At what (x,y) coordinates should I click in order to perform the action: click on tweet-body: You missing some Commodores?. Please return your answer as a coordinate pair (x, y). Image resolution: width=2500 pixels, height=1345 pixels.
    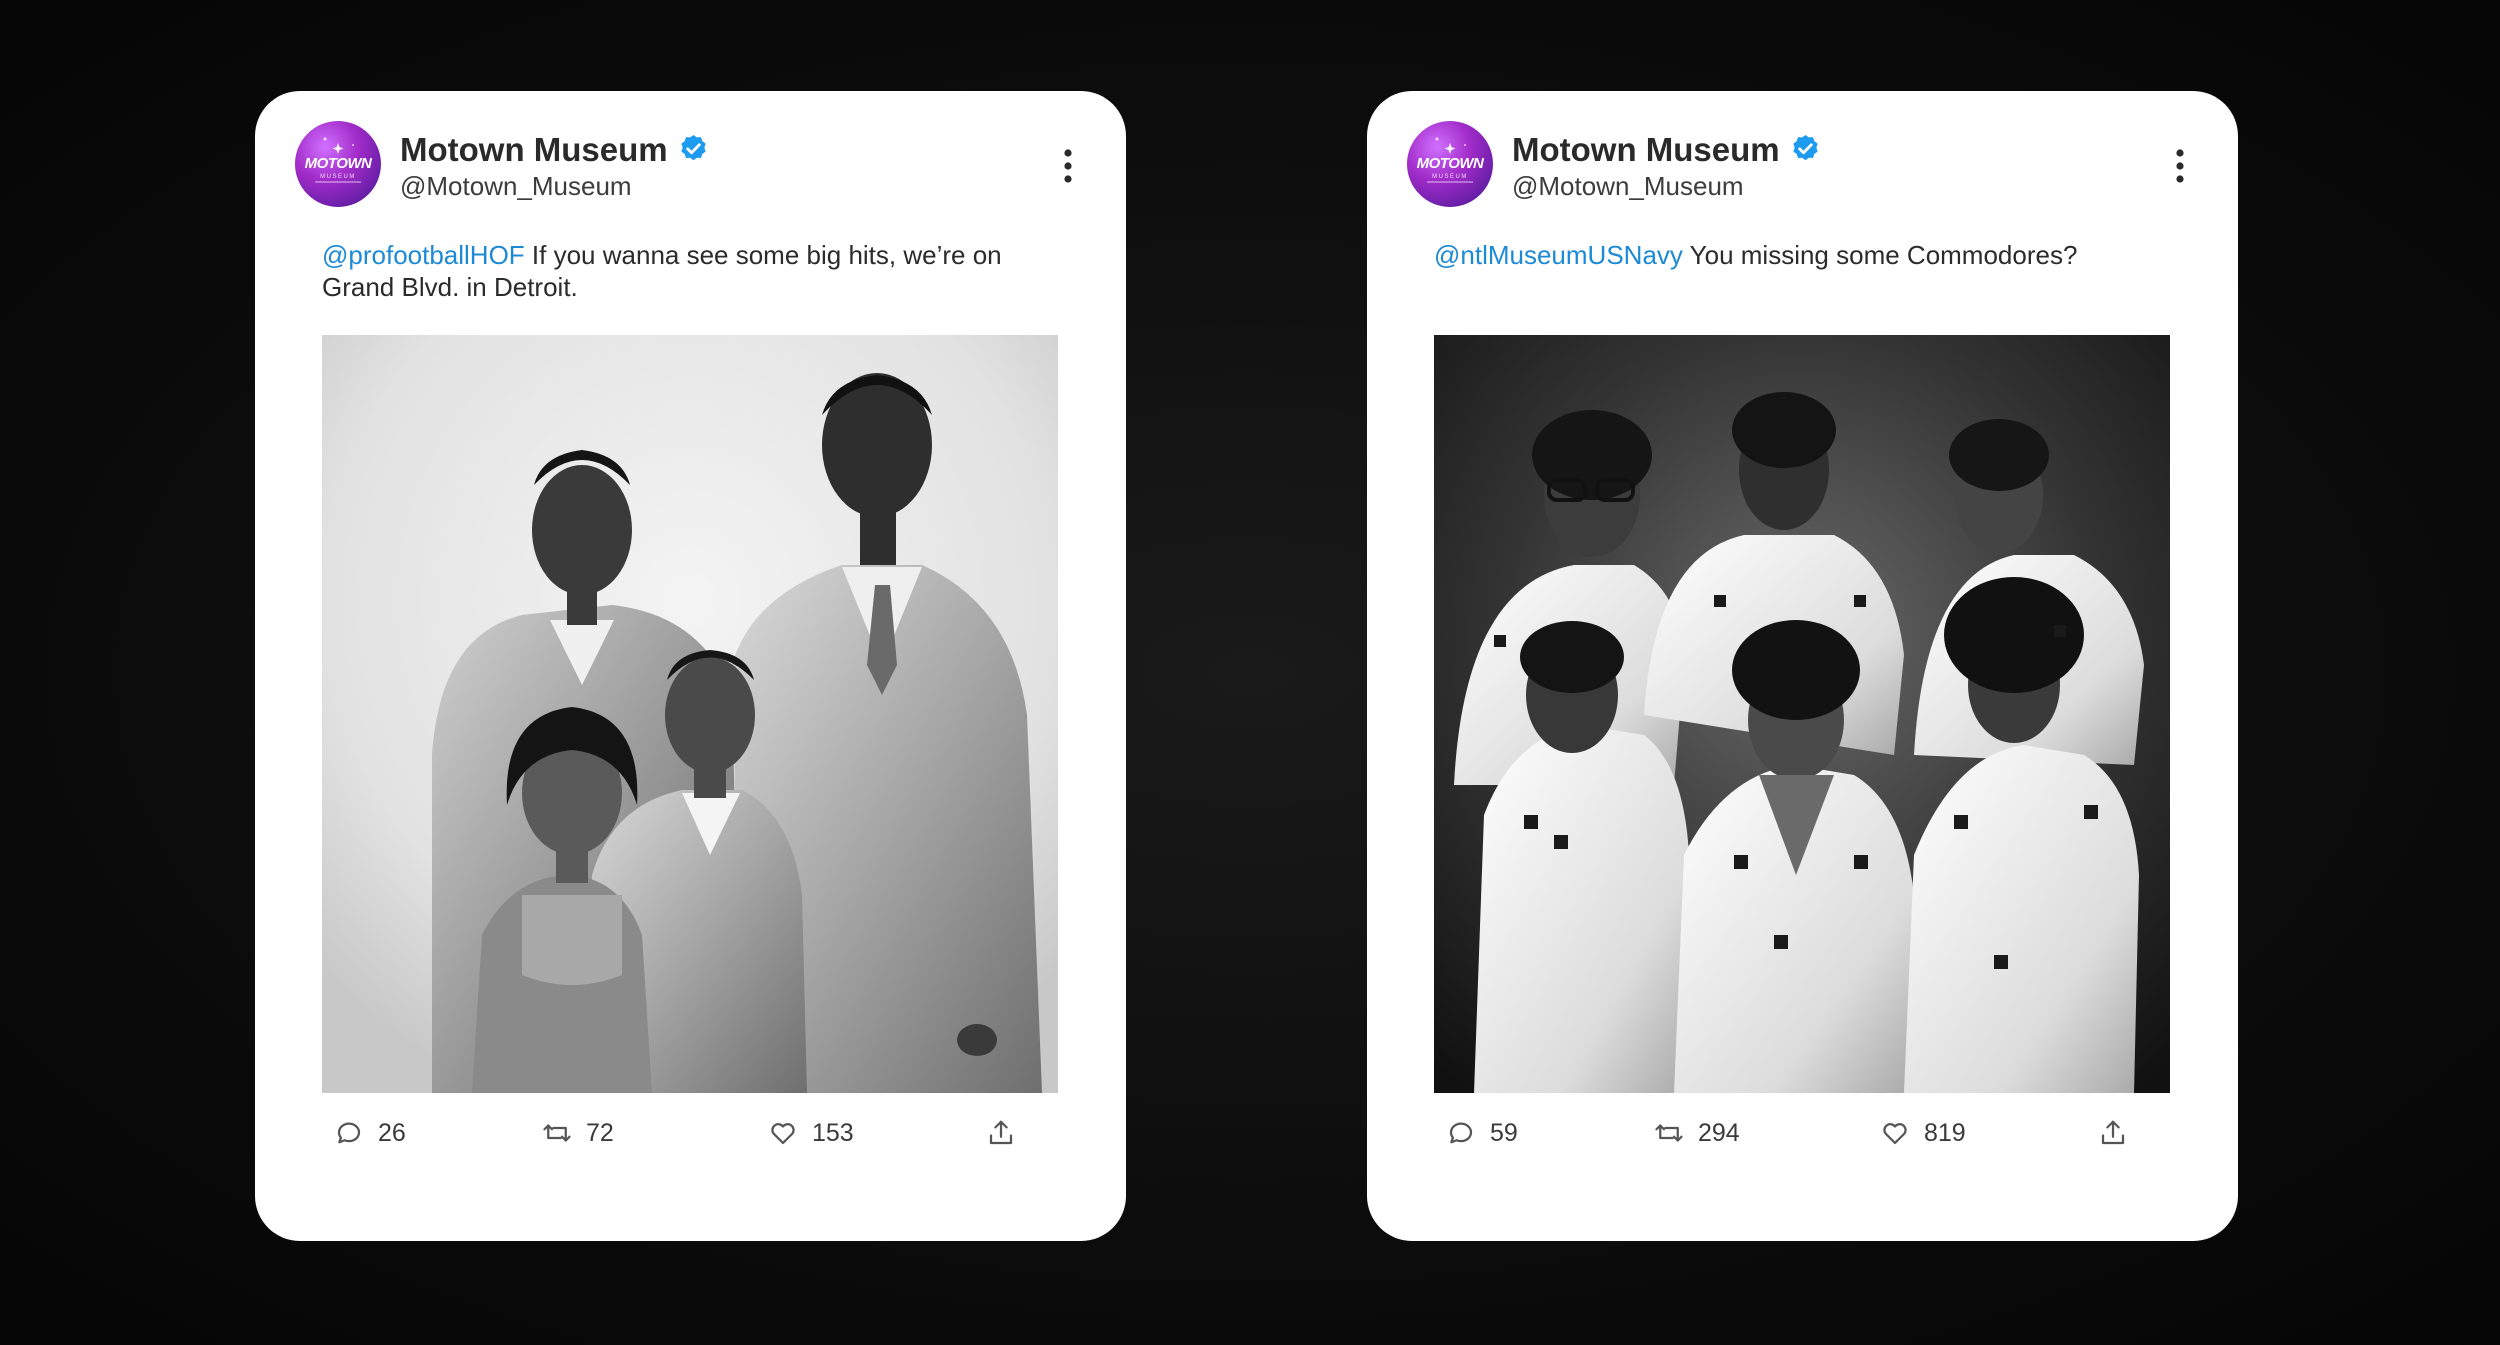
    Looking at the image, I should click on (1880, 255).